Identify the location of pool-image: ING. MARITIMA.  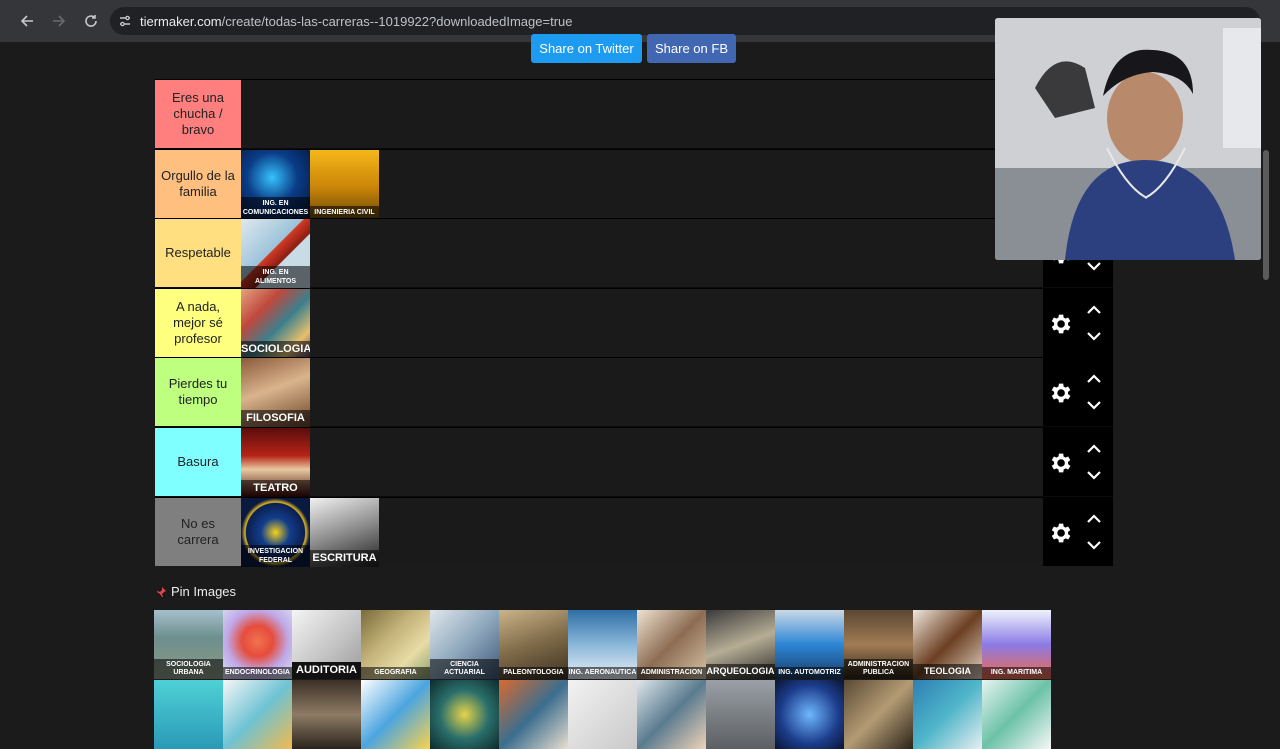
(1016, 644).